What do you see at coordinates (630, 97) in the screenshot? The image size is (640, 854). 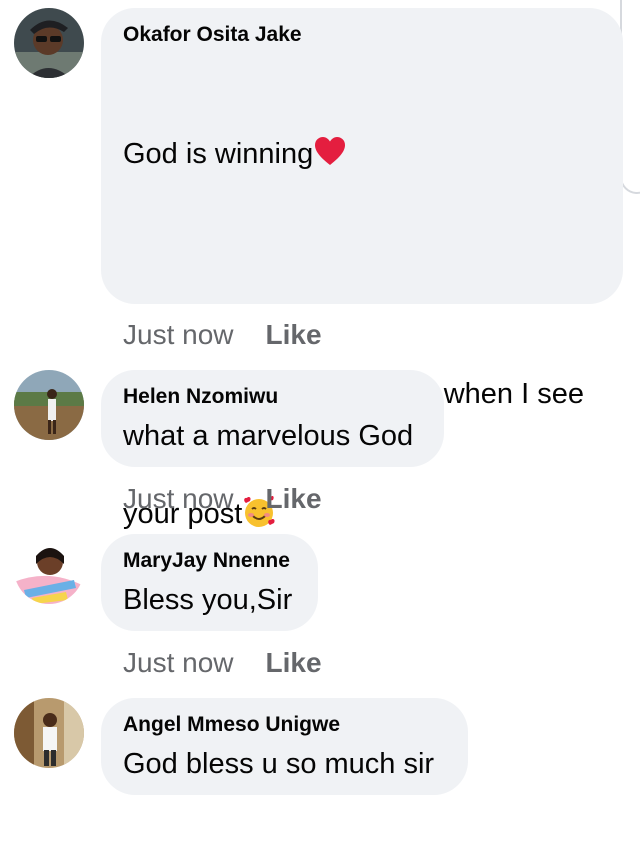 I see `side-panel-edge` at bounding box center [630, 97].